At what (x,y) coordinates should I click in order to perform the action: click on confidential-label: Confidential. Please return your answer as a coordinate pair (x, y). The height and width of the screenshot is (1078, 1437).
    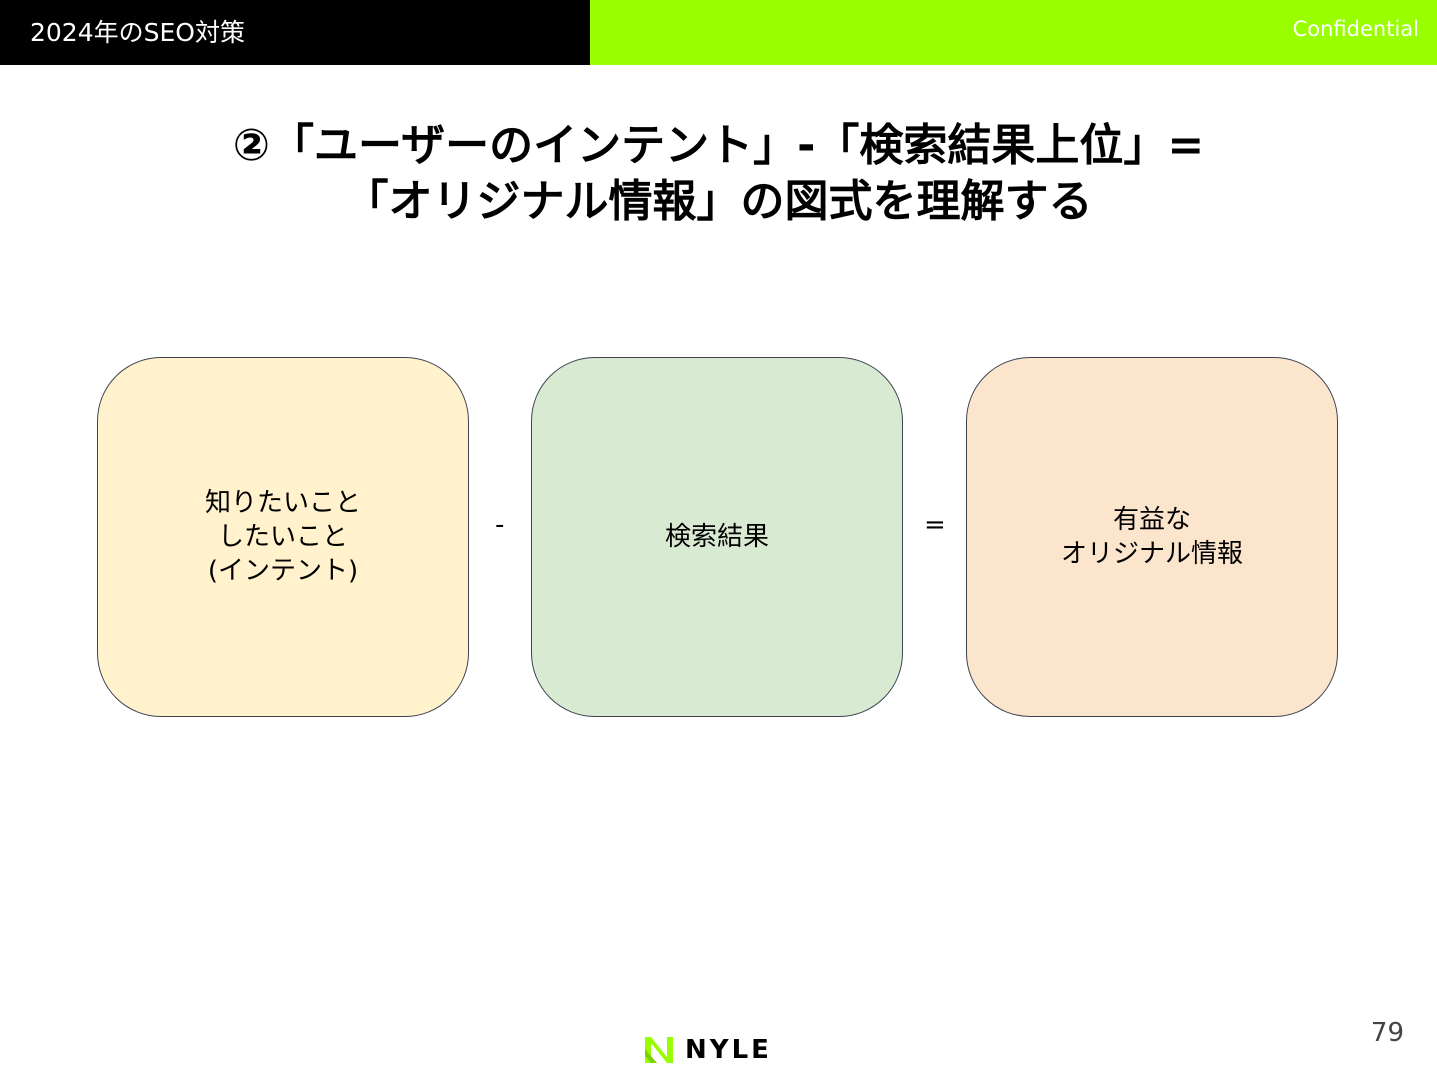
    Looking at the image, I should click on (1355, 29).